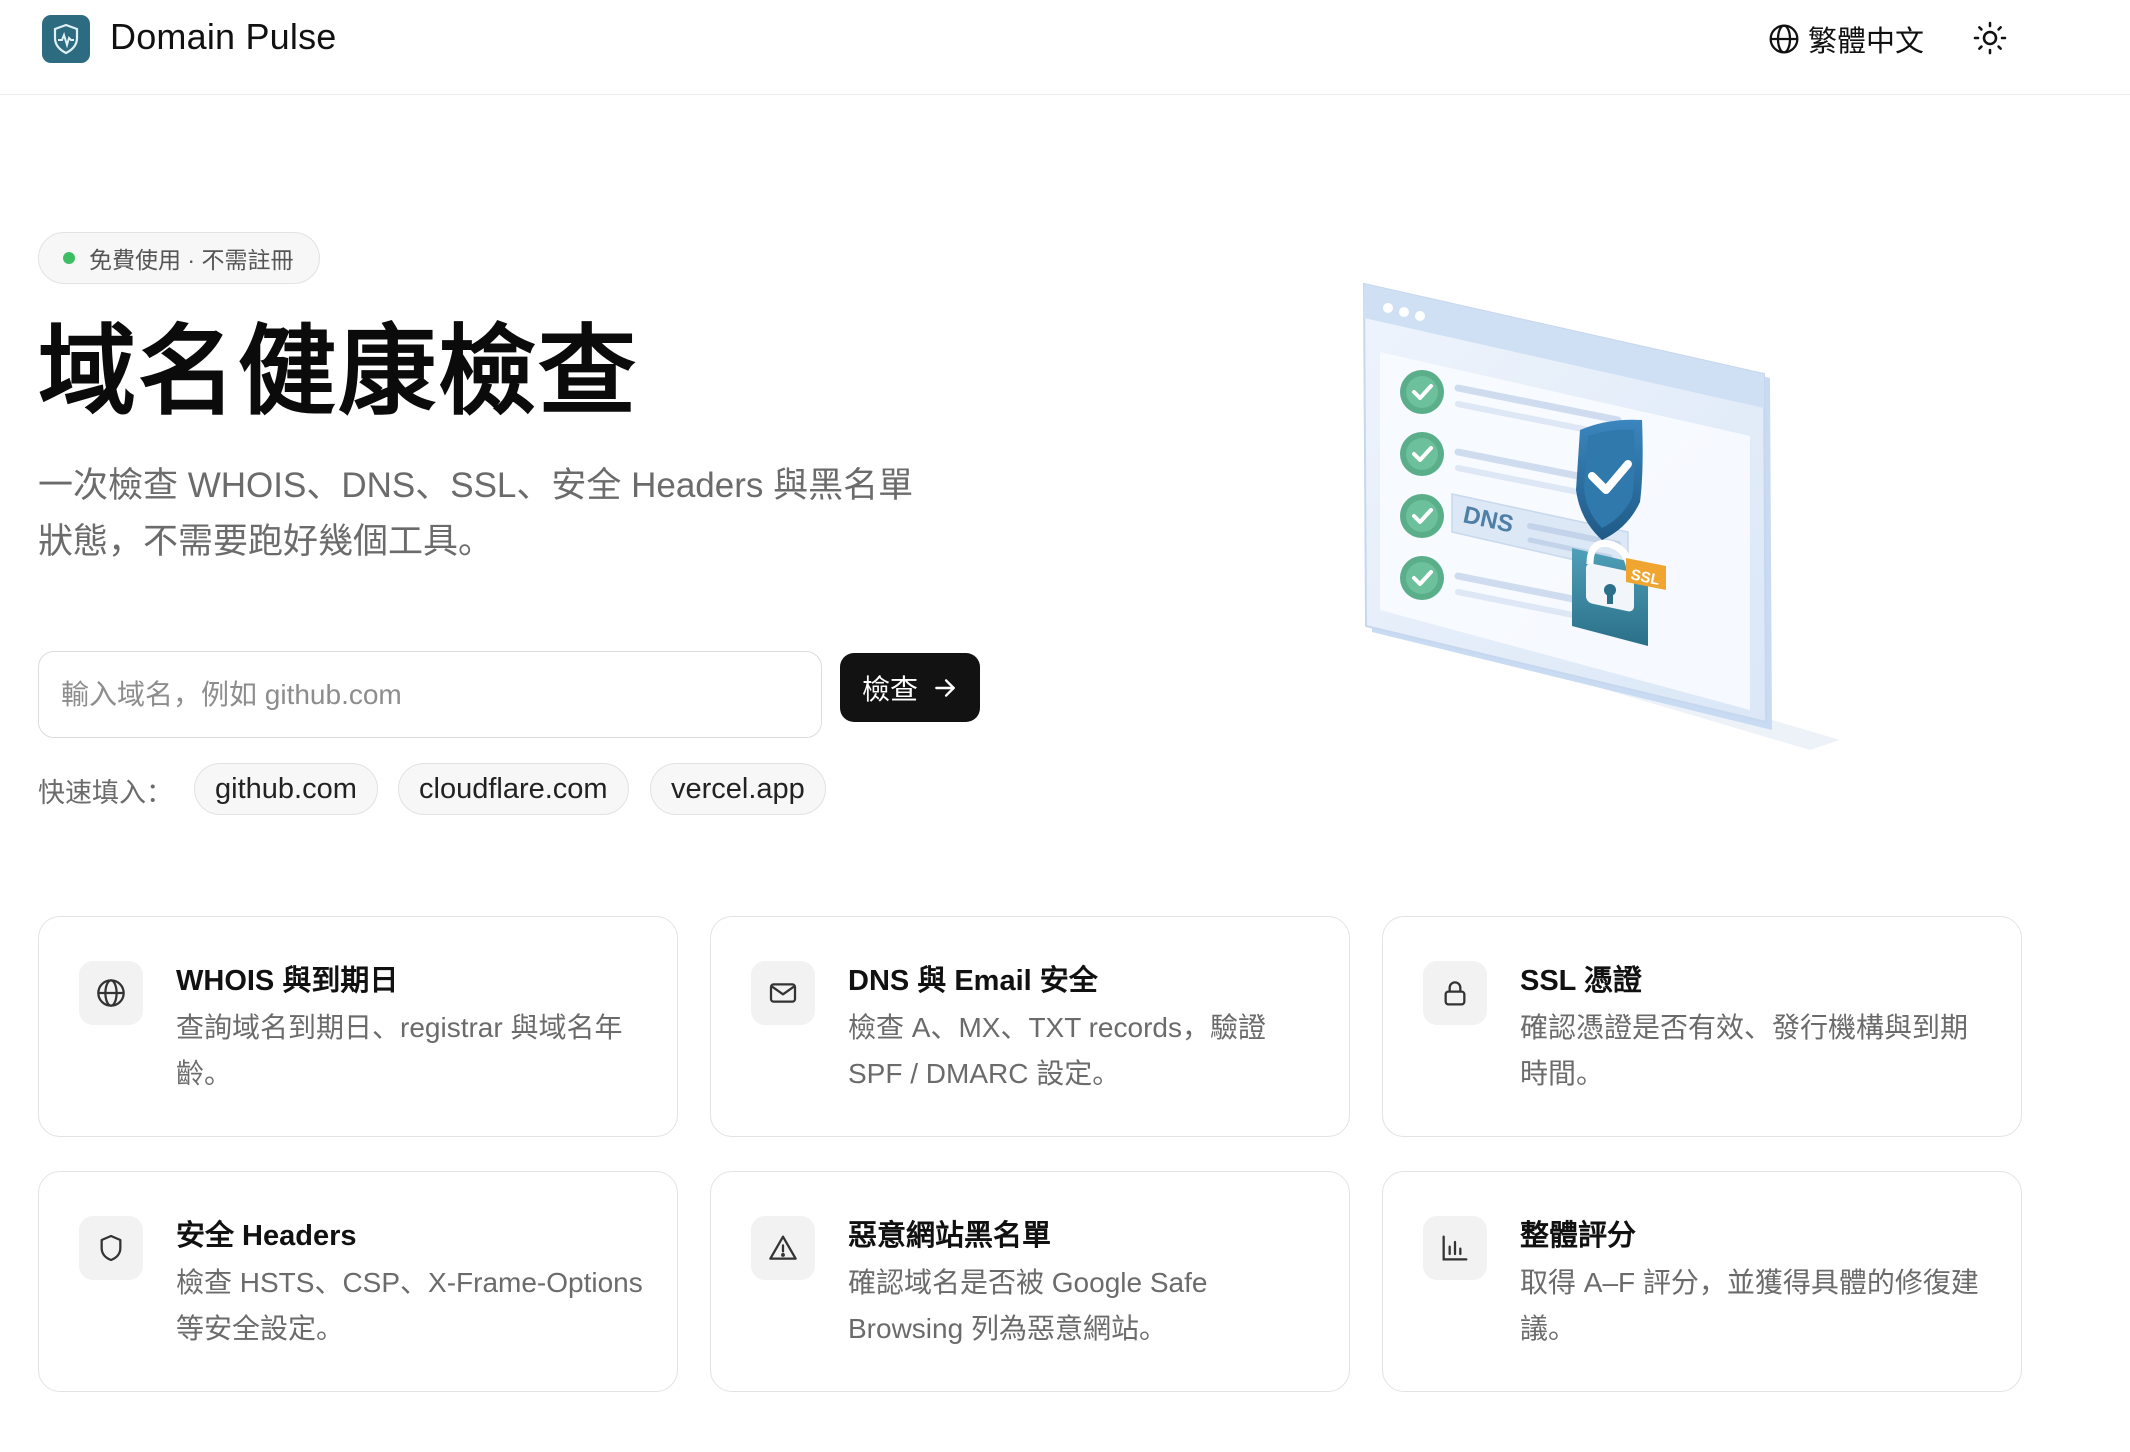  I want to click on language-switcher: 繁體中文, so click(1846, 39).